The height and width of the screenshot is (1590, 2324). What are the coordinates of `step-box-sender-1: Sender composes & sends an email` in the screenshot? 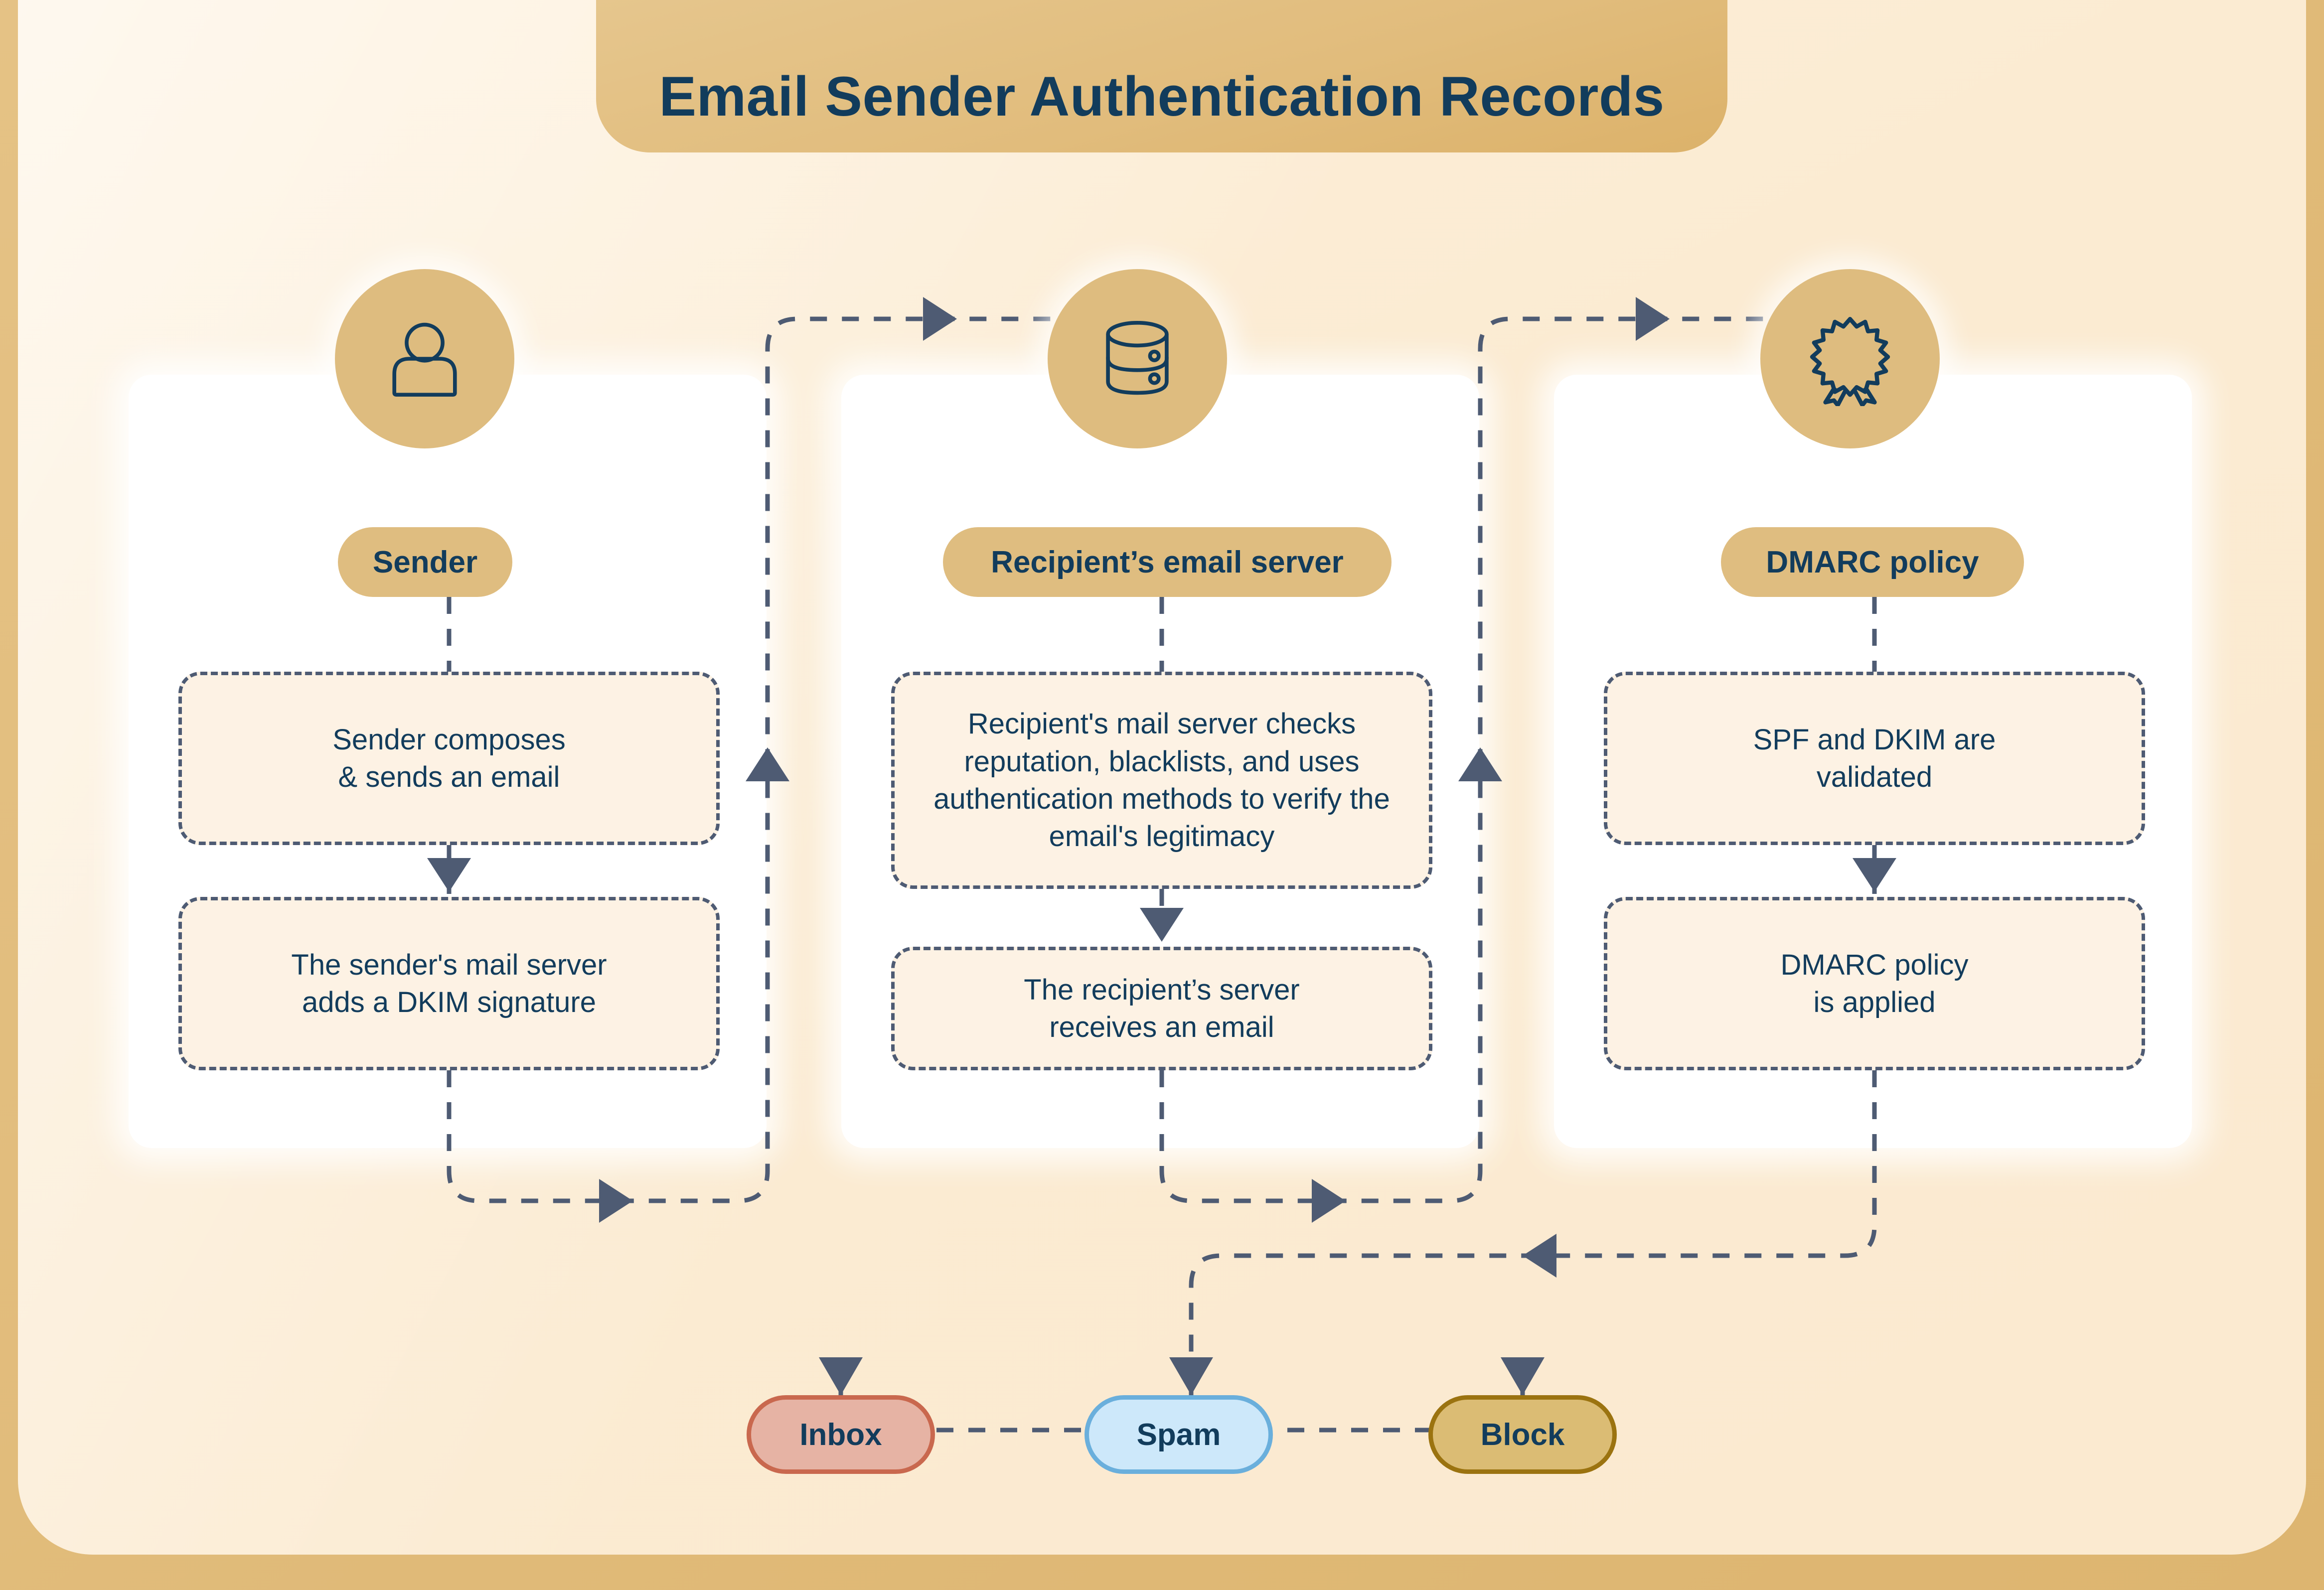 It's located at (449, 758).